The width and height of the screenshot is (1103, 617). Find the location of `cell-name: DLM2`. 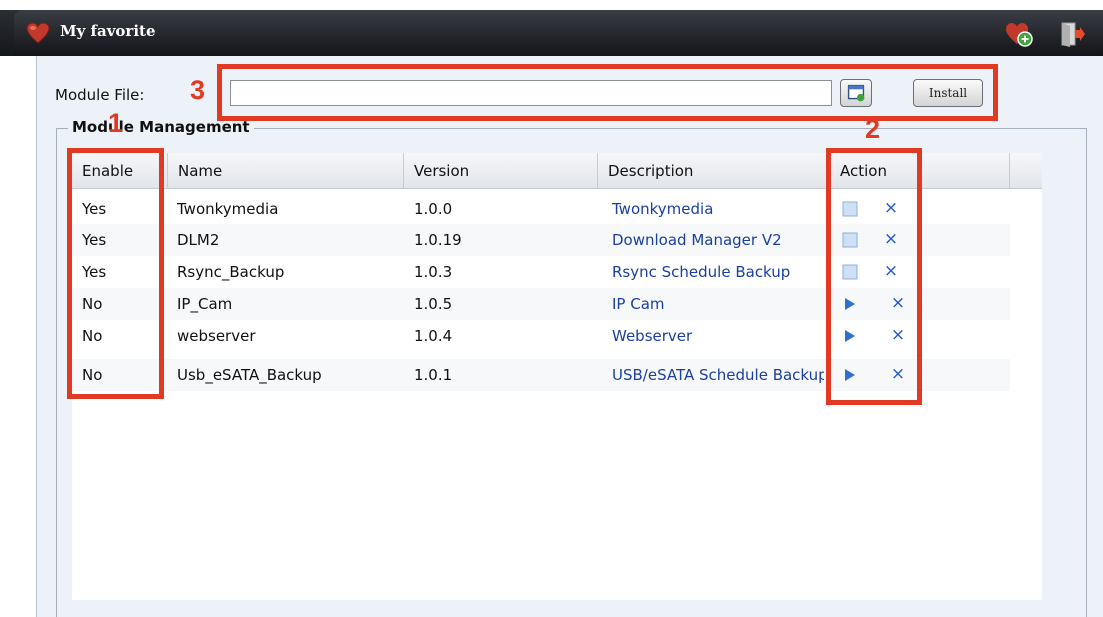

cell-name: DLM2 is located at coordinates (198, 240).